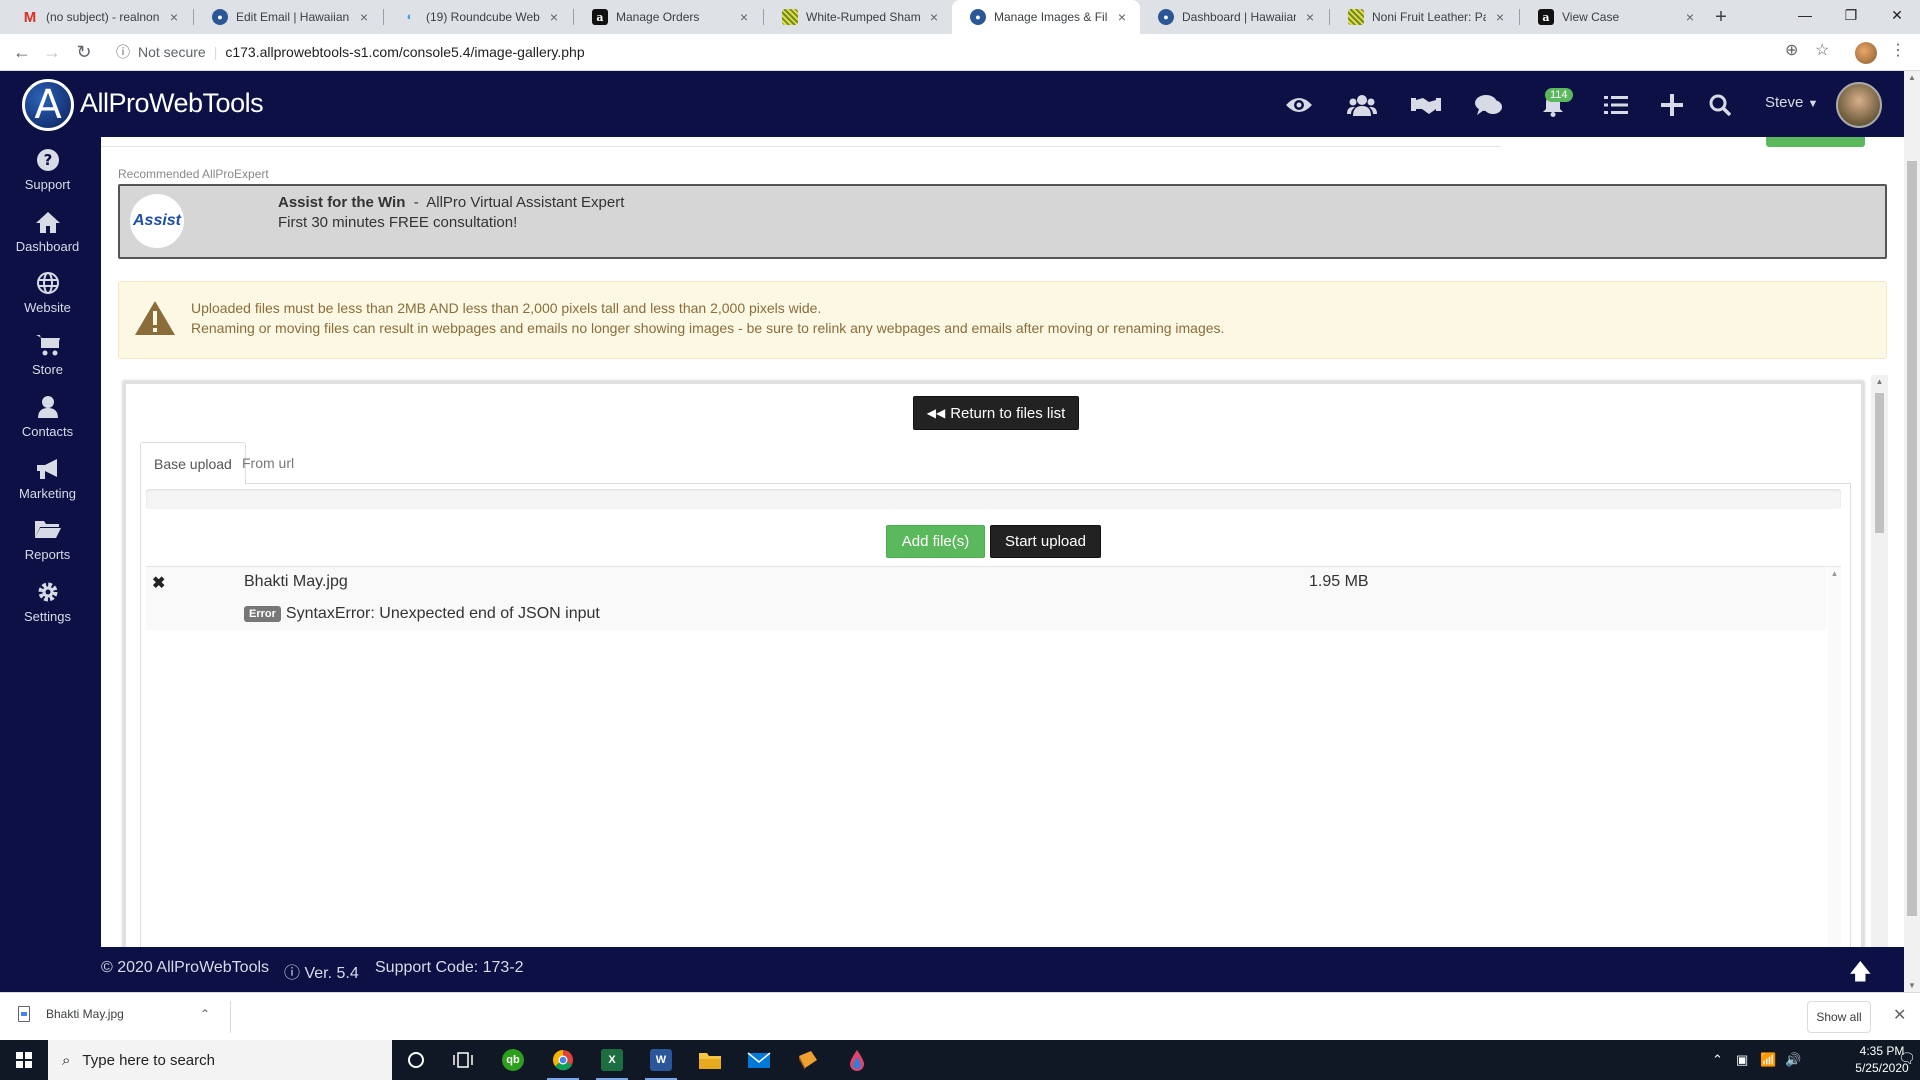 This screenshot has height=1080, width=1920. Describe the element at coordinates (220, 1060) in the screenshot. I see `taskbar-search: ⌕ Type here to search` at that location.